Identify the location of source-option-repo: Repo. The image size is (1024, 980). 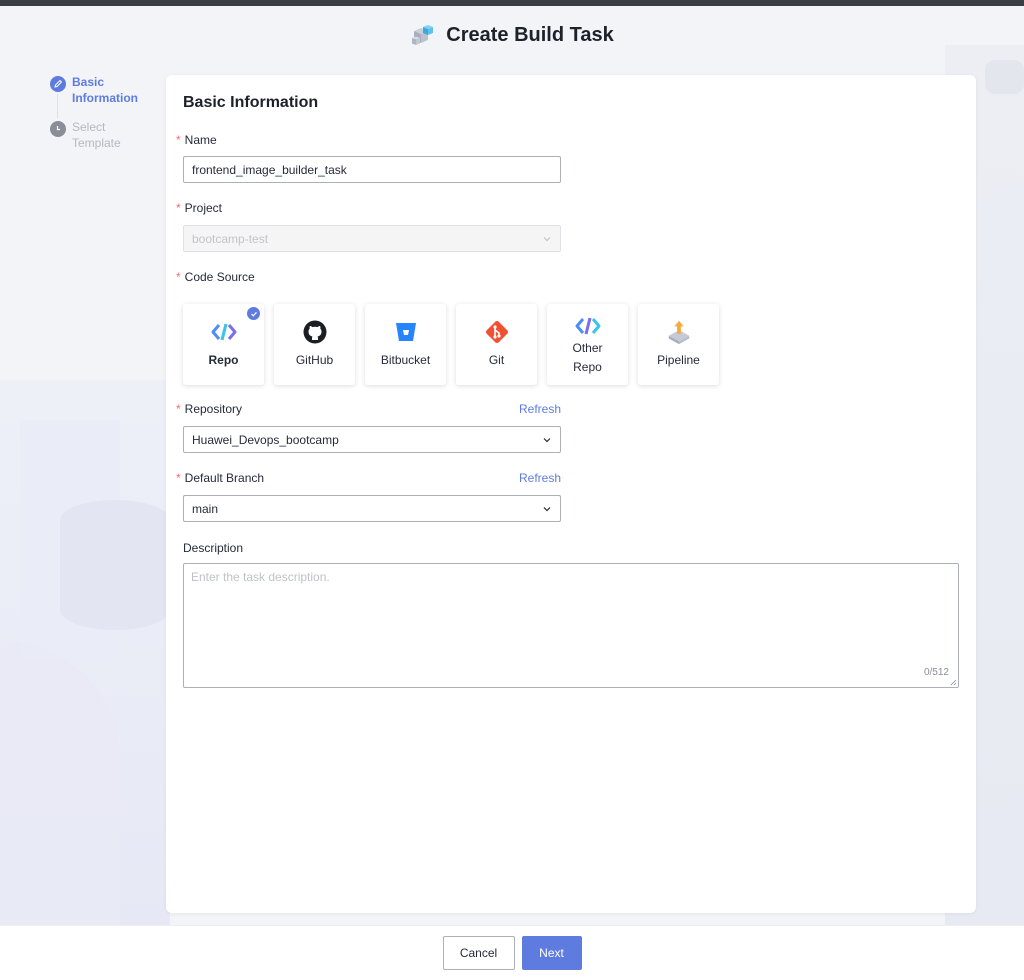
(223, 344).